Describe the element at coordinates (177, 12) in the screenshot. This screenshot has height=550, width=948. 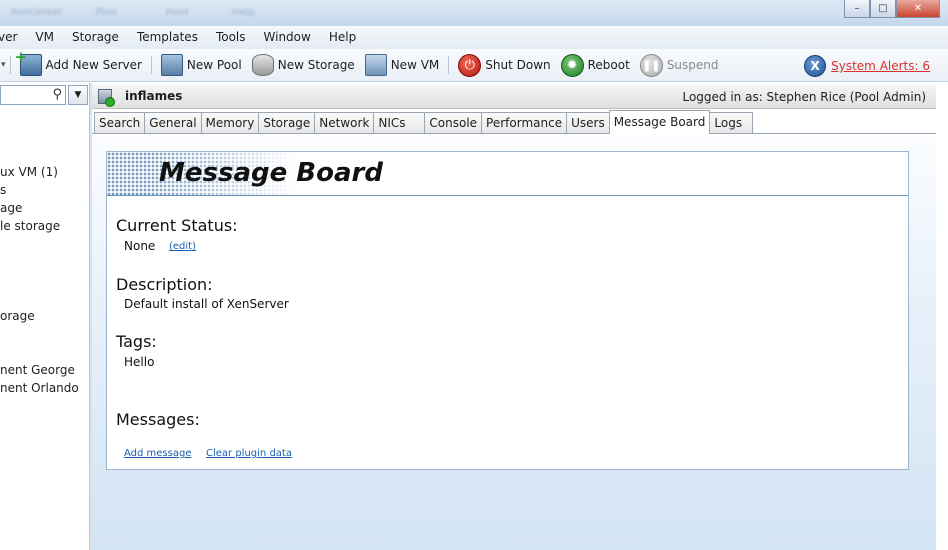
I see `title-text-3: Host` at that location.